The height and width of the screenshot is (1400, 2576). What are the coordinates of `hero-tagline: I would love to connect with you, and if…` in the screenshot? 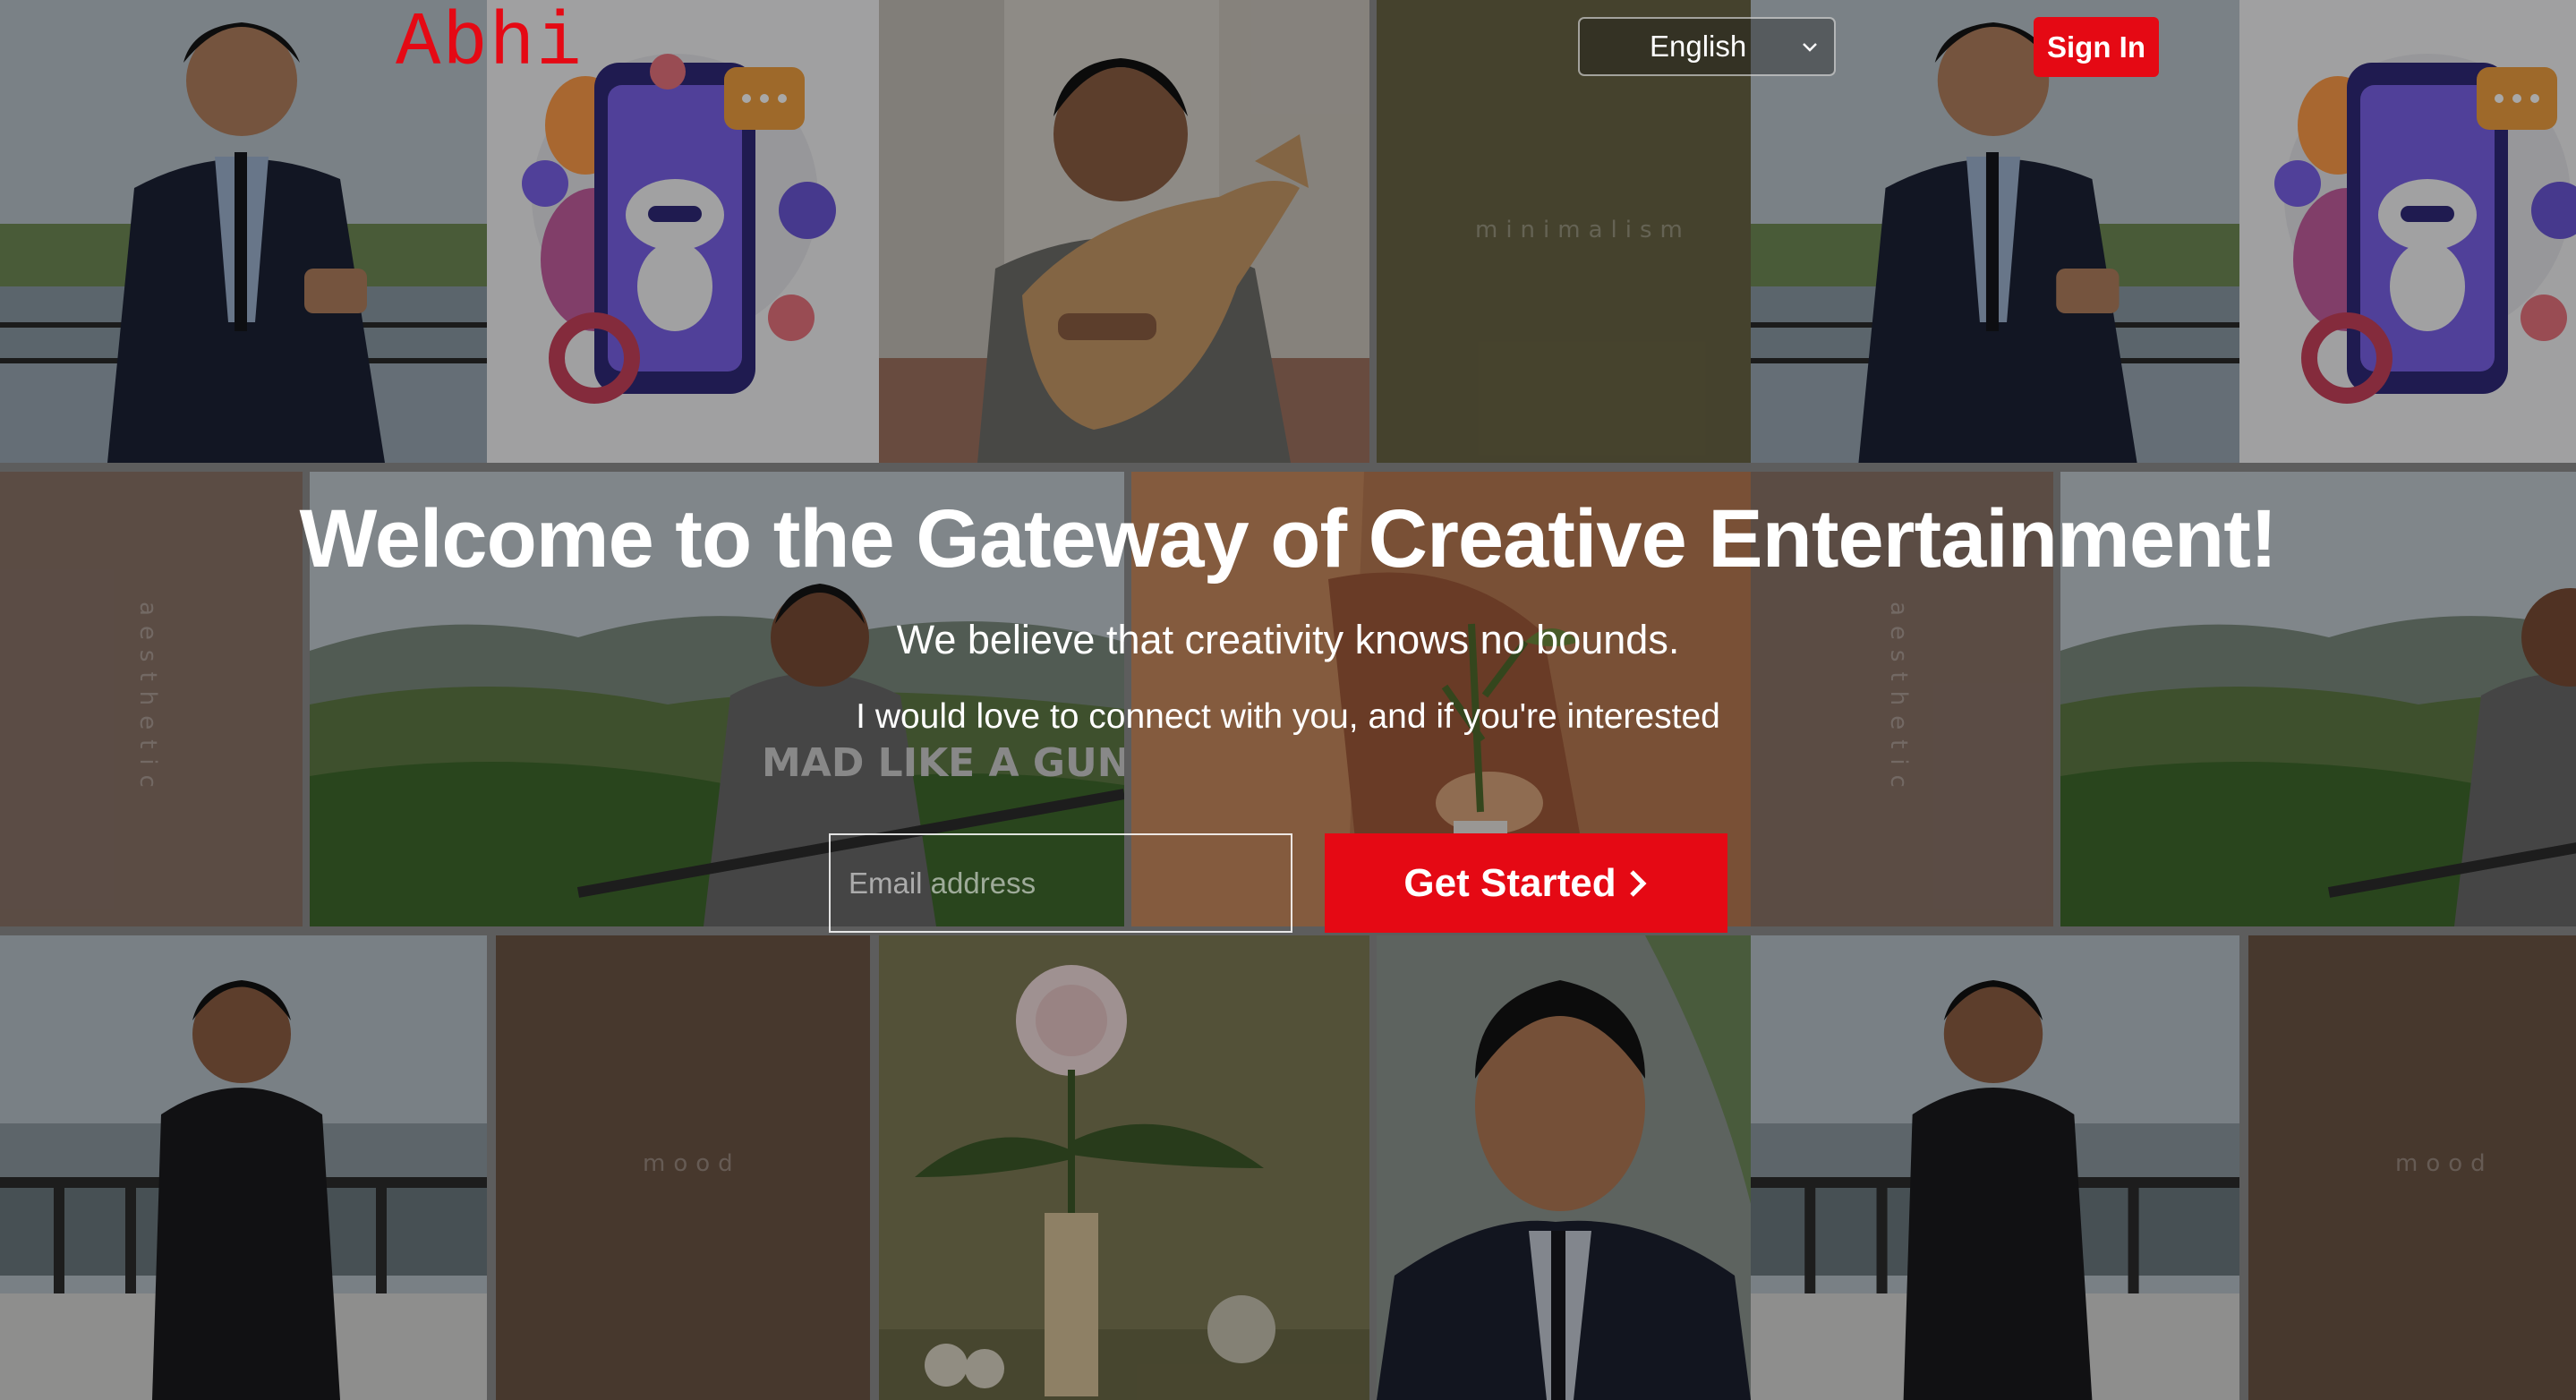 It's located at (1288, 716).